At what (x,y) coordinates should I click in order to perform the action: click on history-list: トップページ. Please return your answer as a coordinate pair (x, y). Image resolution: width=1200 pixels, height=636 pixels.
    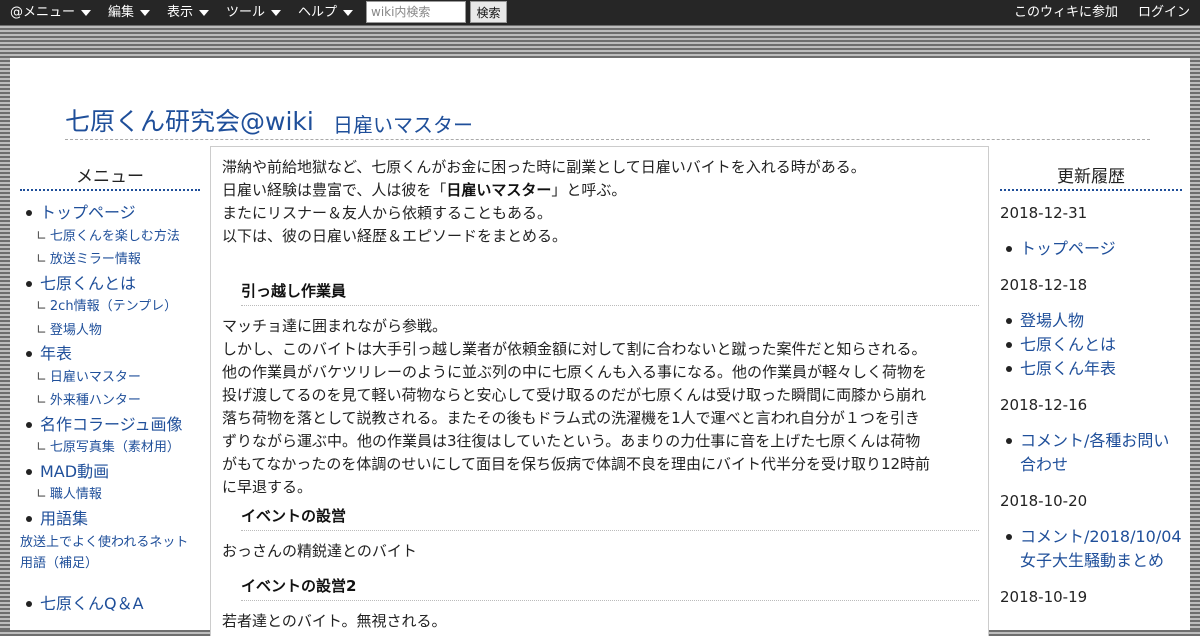
    Looking at the image, I should click on (1091, 249).